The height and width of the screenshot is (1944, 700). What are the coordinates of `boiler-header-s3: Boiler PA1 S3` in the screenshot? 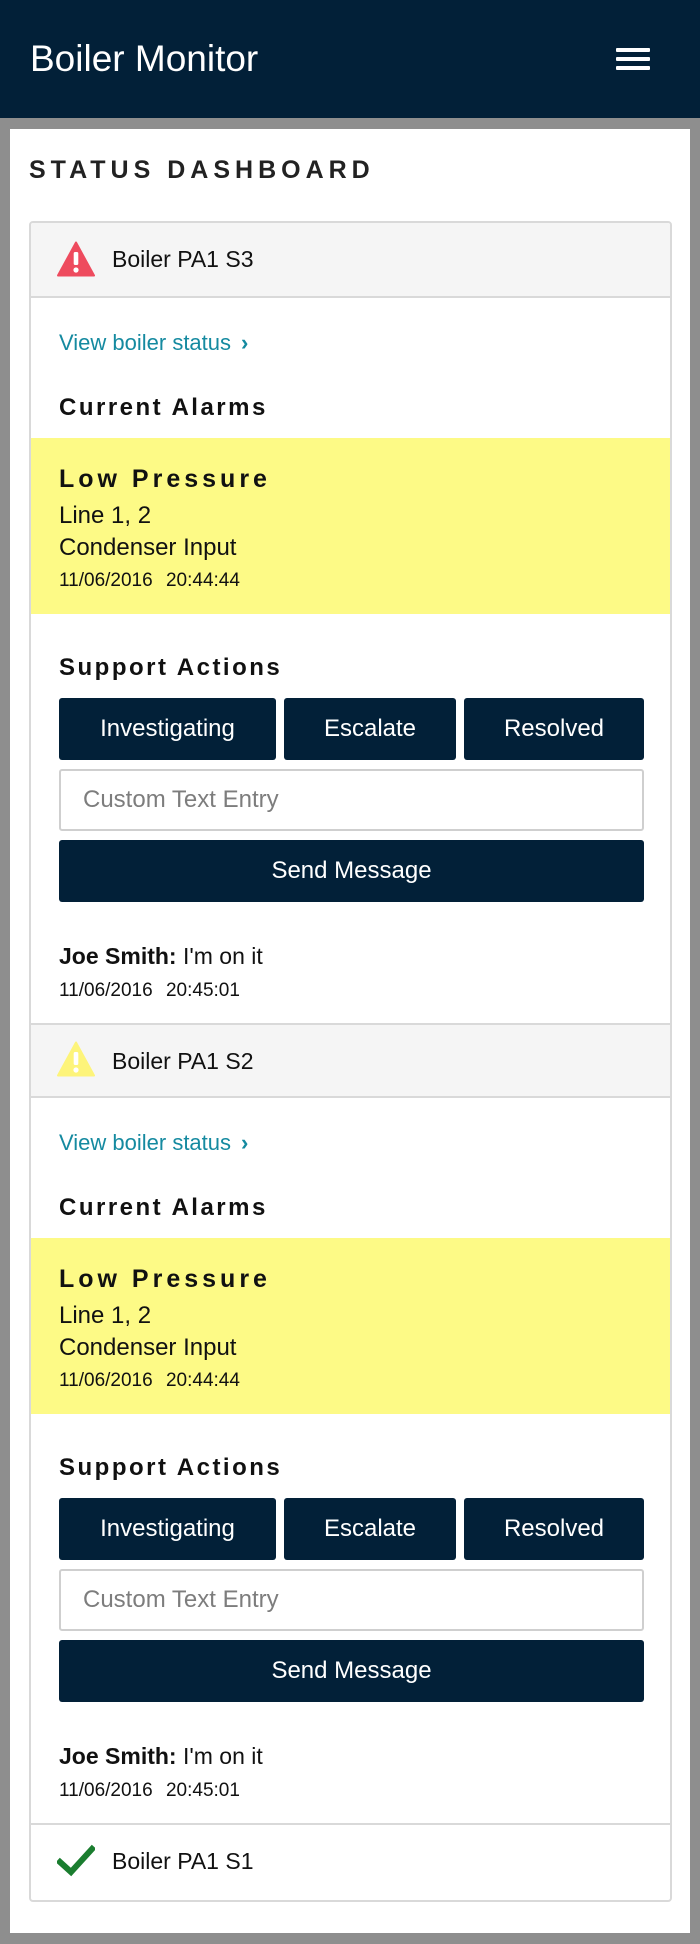 It's located at (350, 260).